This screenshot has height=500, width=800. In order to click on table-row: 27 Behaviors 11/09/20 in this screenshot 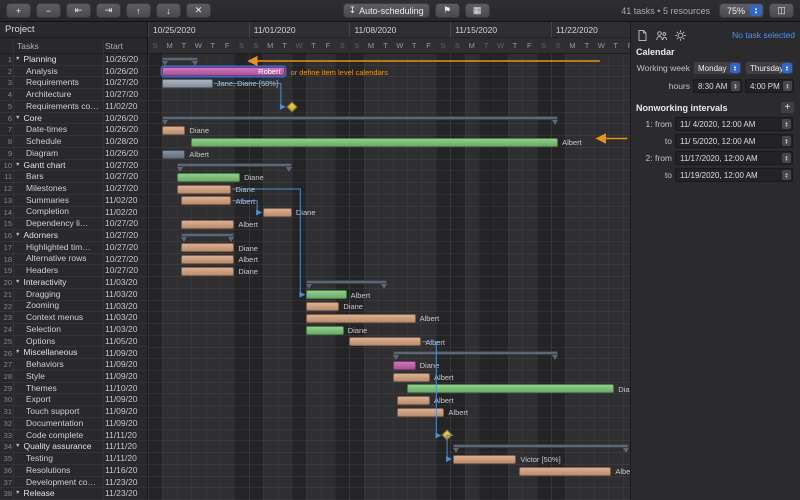, I will do `click(73, 365)`.